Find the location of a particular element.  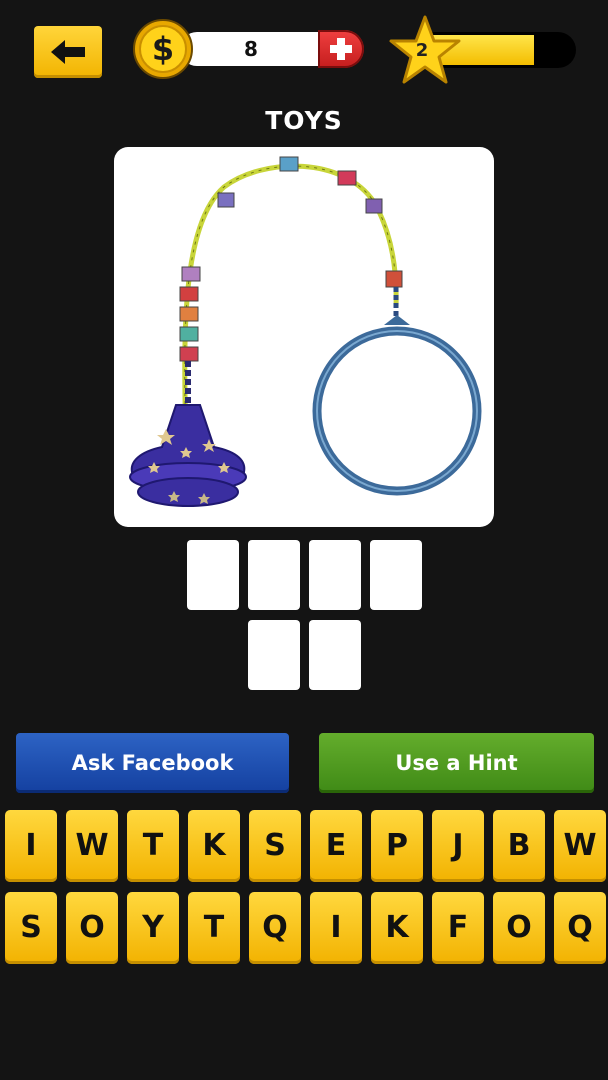

arrow-left-icon is located at coordinates (68, 52).